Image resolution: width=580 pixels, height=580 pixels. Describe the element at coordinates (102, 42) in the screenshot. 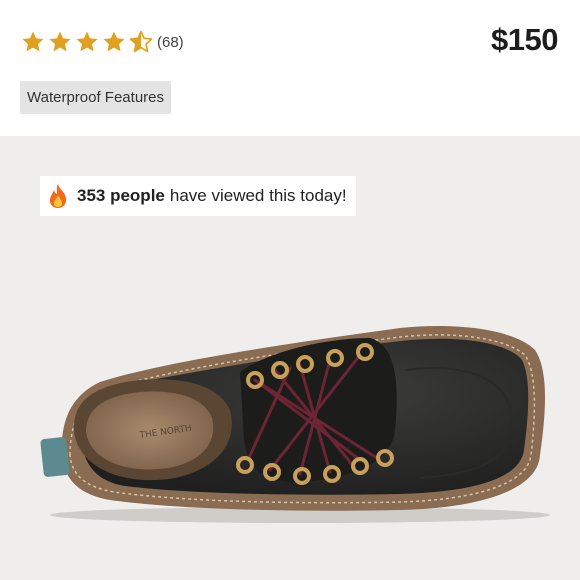

I see `star-rating: (68)` at that location.